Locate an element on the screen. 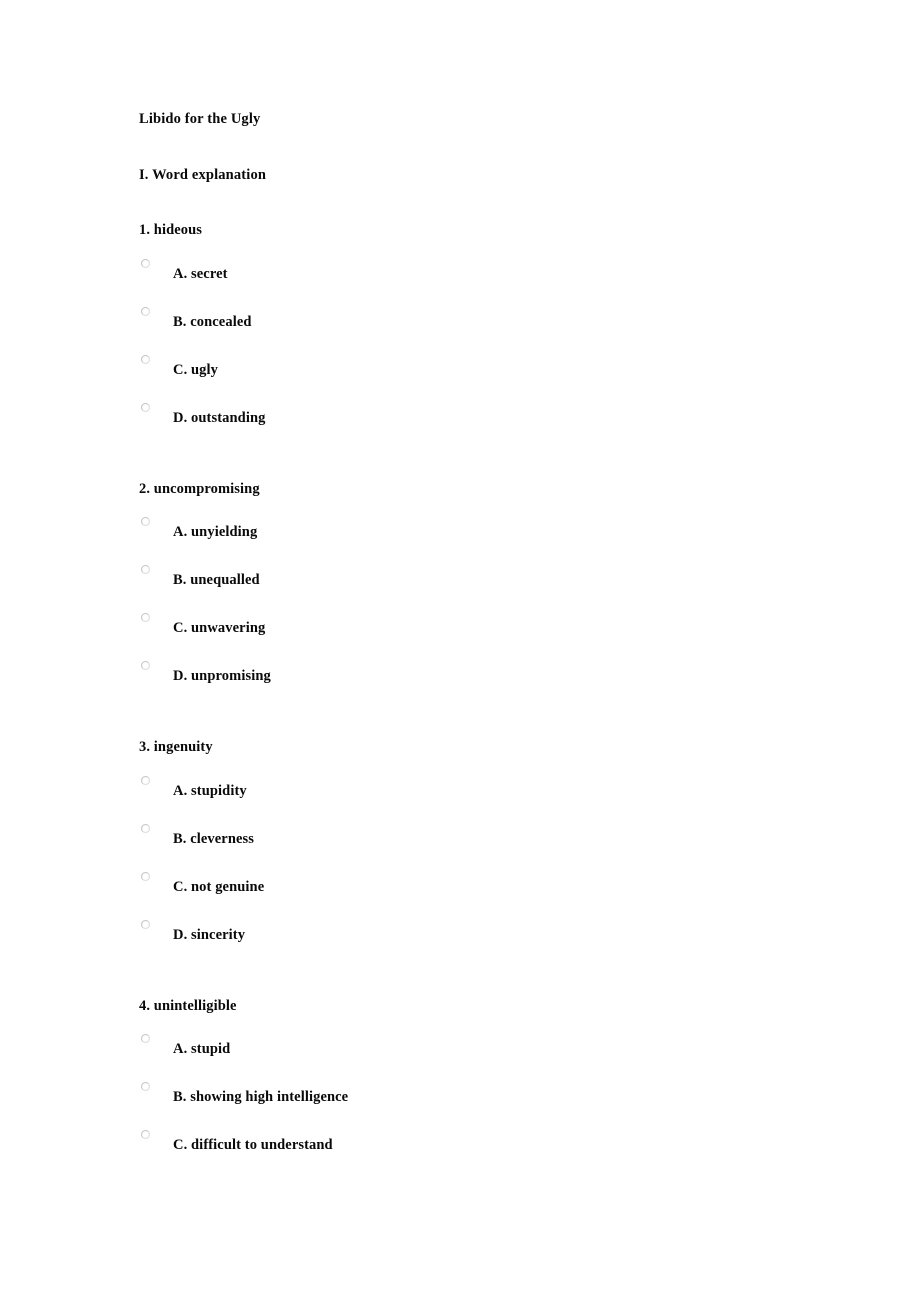  option-row: C. unwavering is located at coordinates (489, 636).